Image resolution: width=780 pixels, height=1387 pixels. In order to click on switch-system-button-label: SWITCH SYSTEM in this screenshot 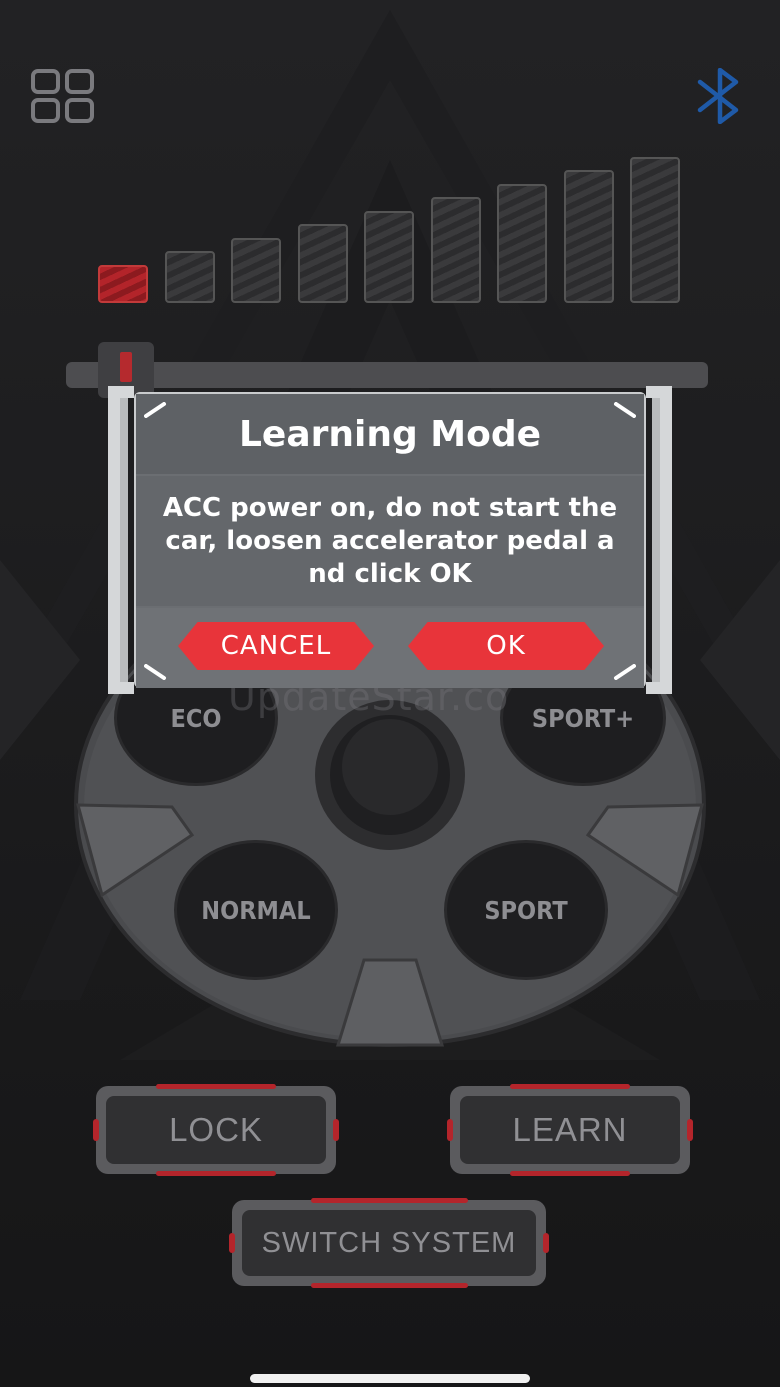, I will do `click(389, 1243)`.